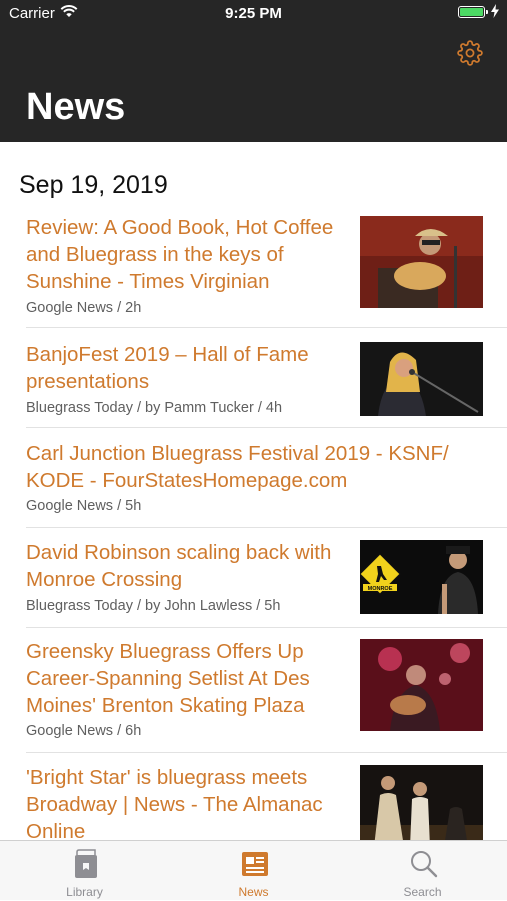 The height and width of the screenshot is (901, 507). Describe the element at coordinates (84, 506) in the screenshot. I see `article-source: Google News / 5h` at that location.